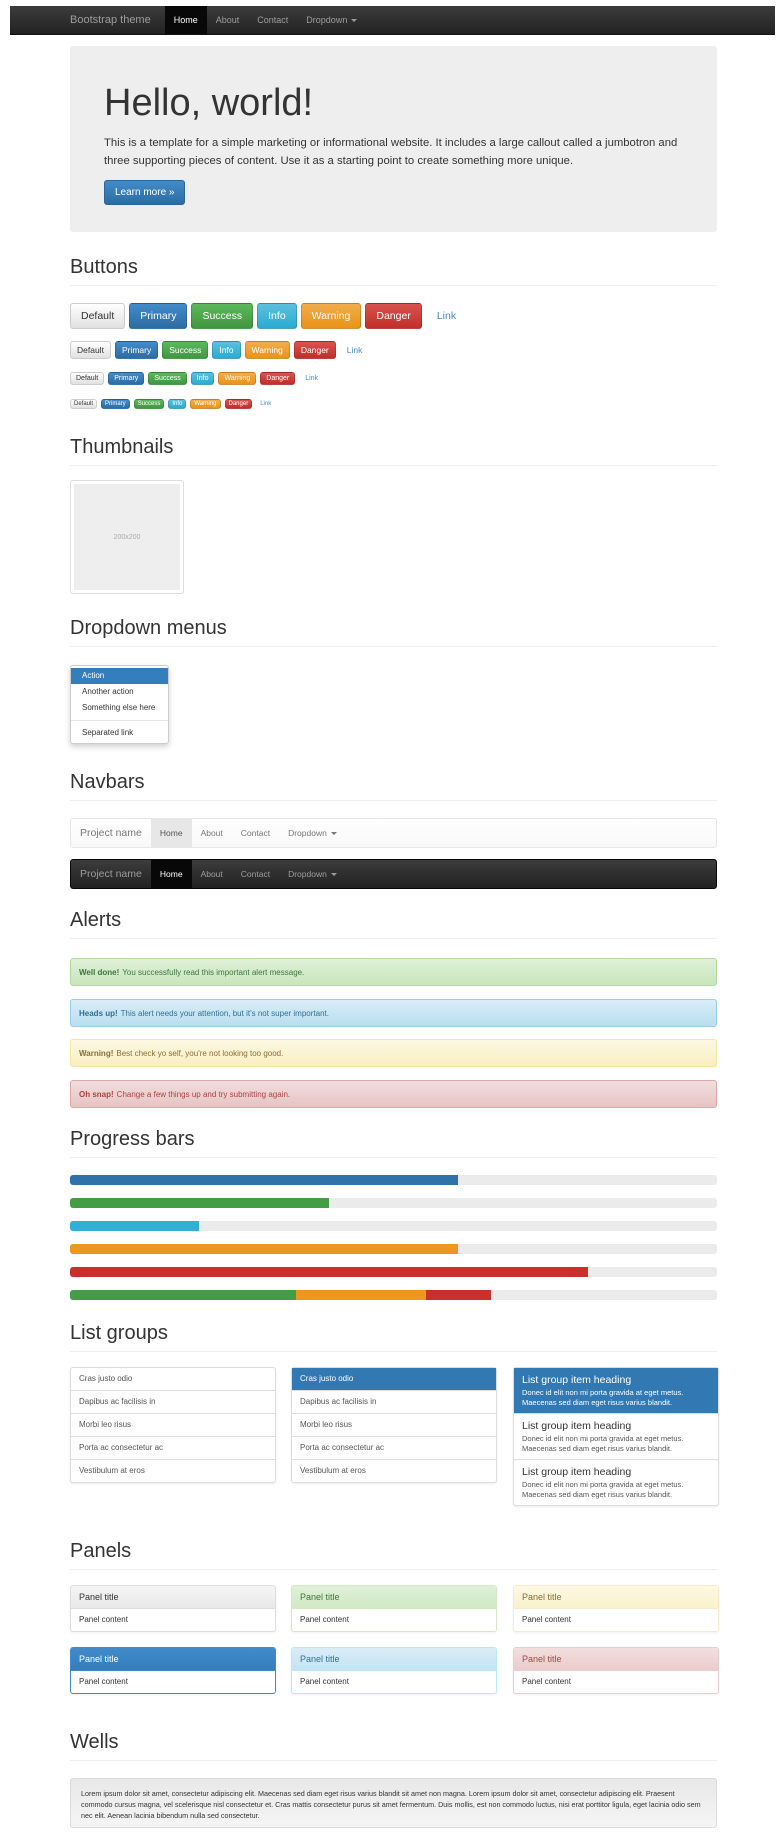  What do you see at coordinates (119, 708) in the screenshot?
I see `dropdown-item-something-else: Something else here` at bounding box center [119, 708].